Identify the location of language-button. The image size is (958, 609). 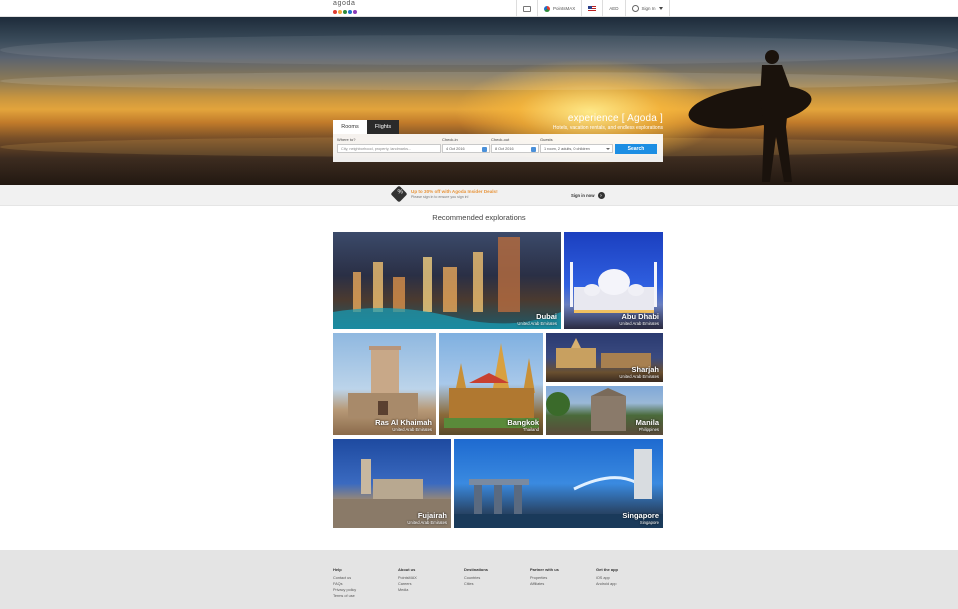
(593, 8).